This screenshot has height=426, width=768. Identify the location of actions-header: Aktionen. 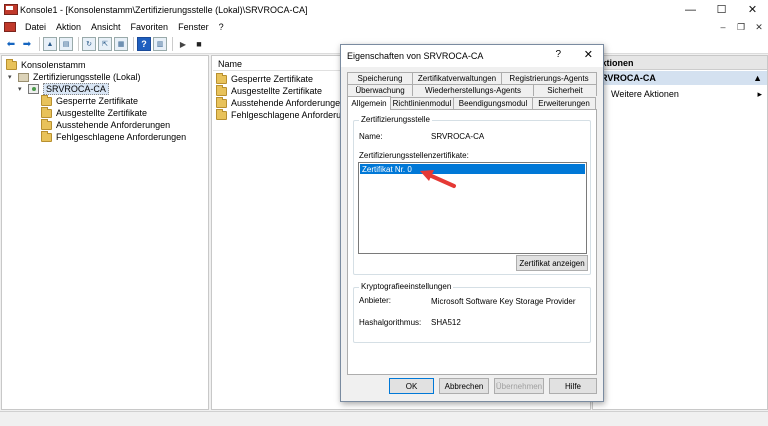
(680, 63).